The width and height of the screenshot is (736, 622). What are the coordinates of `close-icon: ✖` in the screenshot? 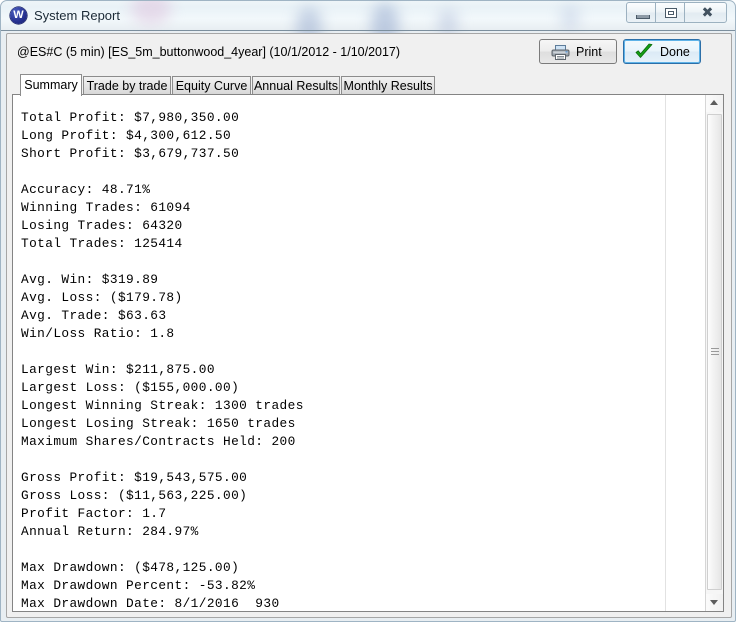 It's located at (707, 13).